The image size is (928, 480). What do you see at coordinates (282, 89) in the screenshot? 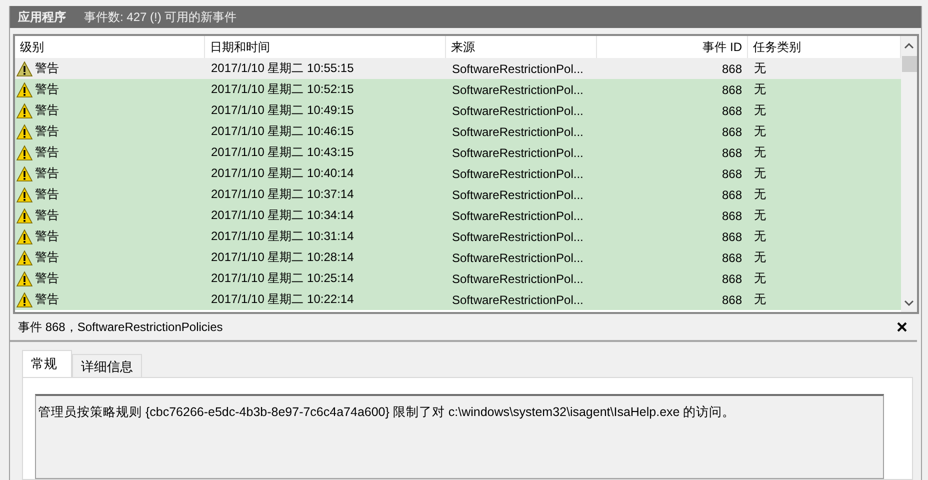
I see `table-cell: 2017/1/10 星期二 10:52:15` at bounding box center [282, 89].